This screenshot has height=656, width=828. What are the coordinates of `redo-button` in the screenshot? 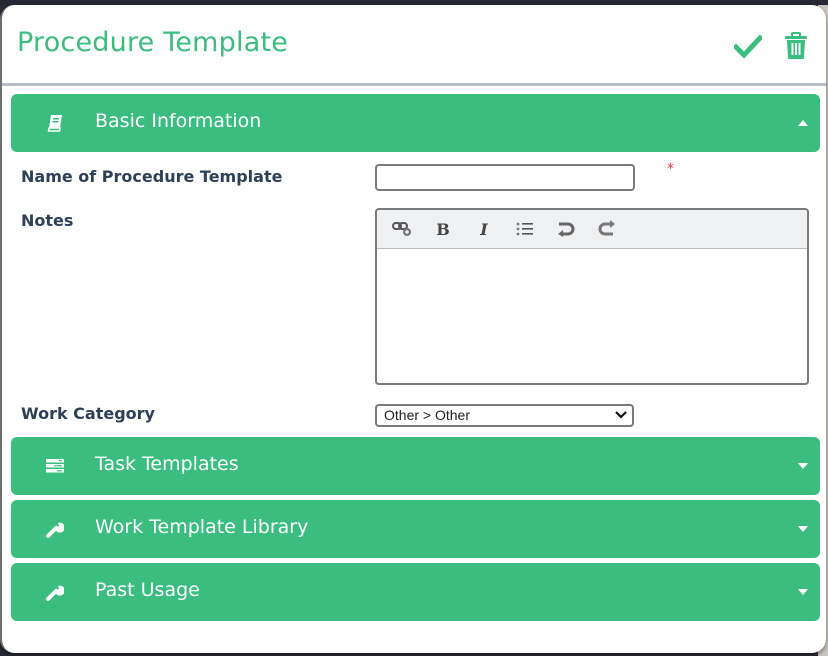 It's located at (607, 229).